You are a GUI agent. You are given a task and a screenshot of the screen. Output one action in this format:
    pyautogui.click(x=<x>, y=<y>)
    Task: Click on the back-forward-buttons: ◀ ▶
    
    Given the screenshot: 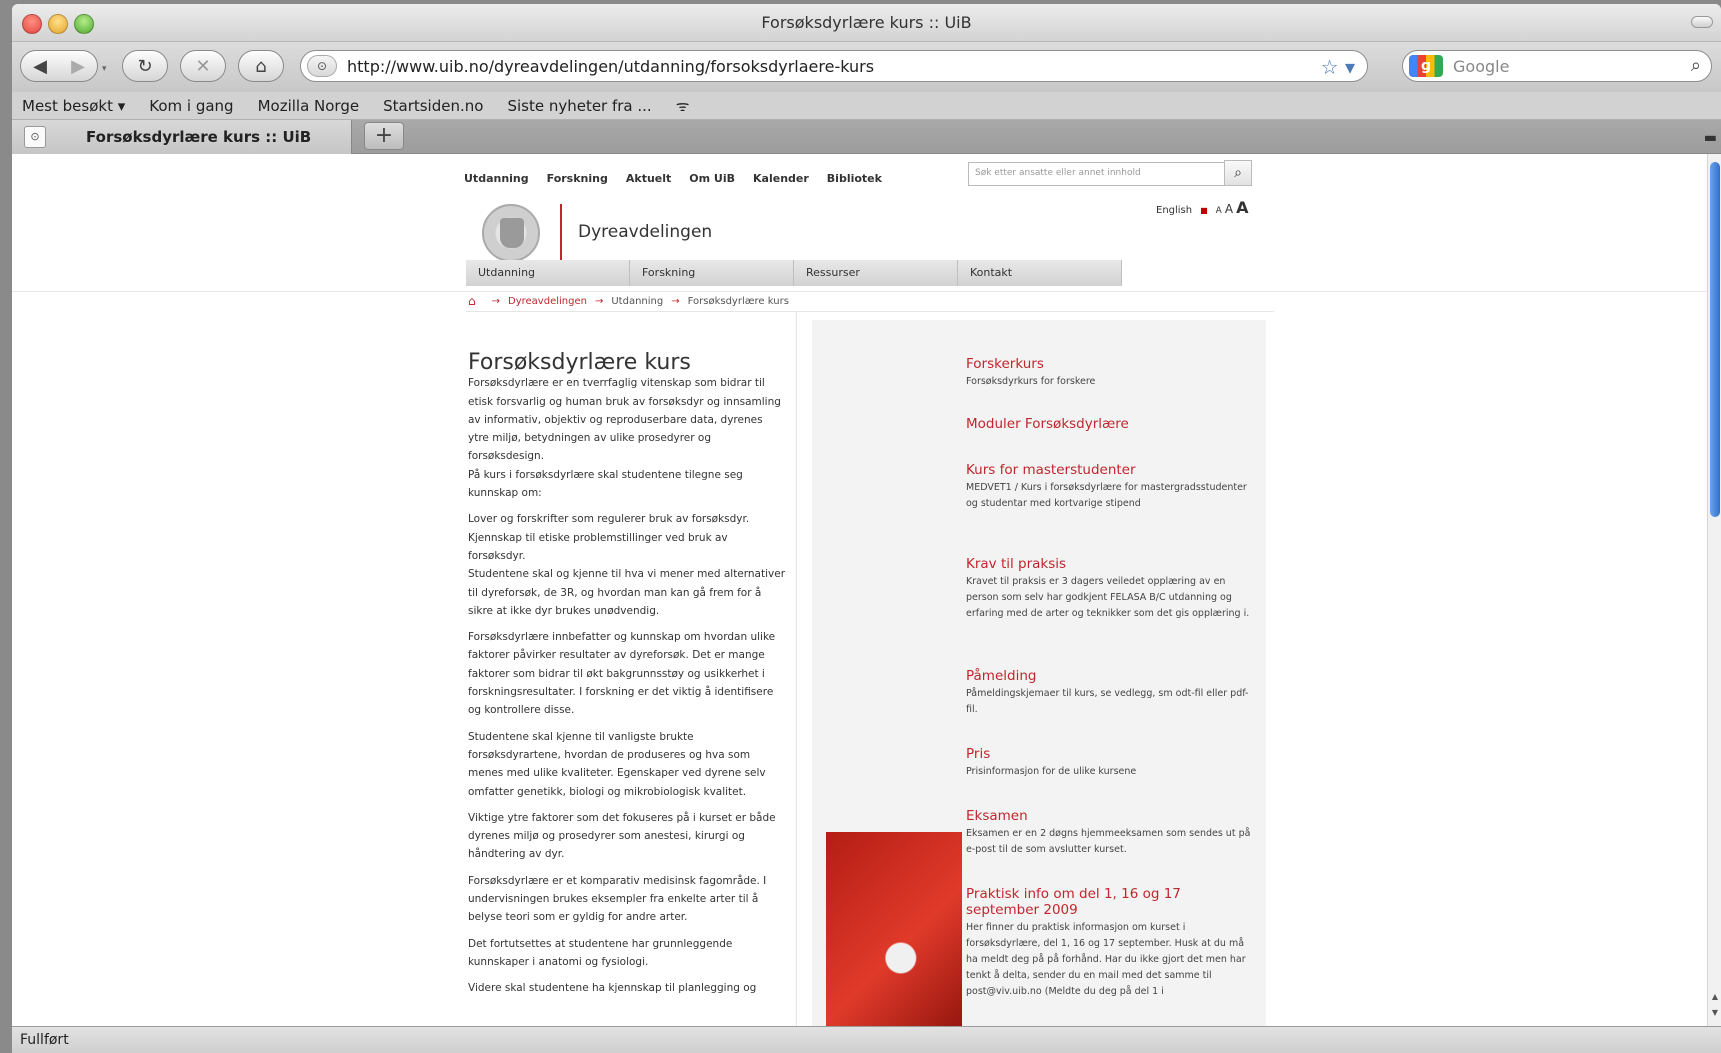 What is the action you would take?
    pyautogui.click(x=59, y=66)
    